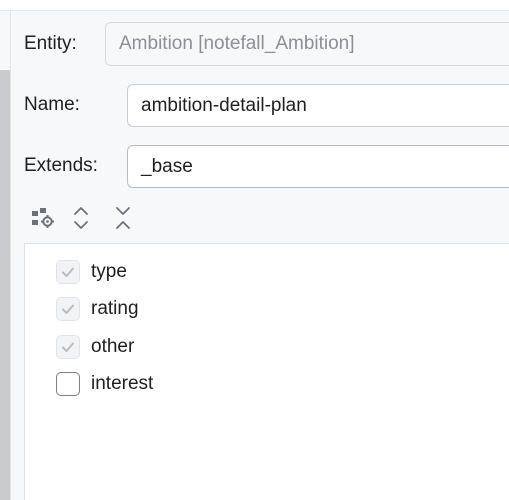 Image resolution: width=509 pixels, height=500 pixels. I want to click on expand-all-icon, so click(81, 218).